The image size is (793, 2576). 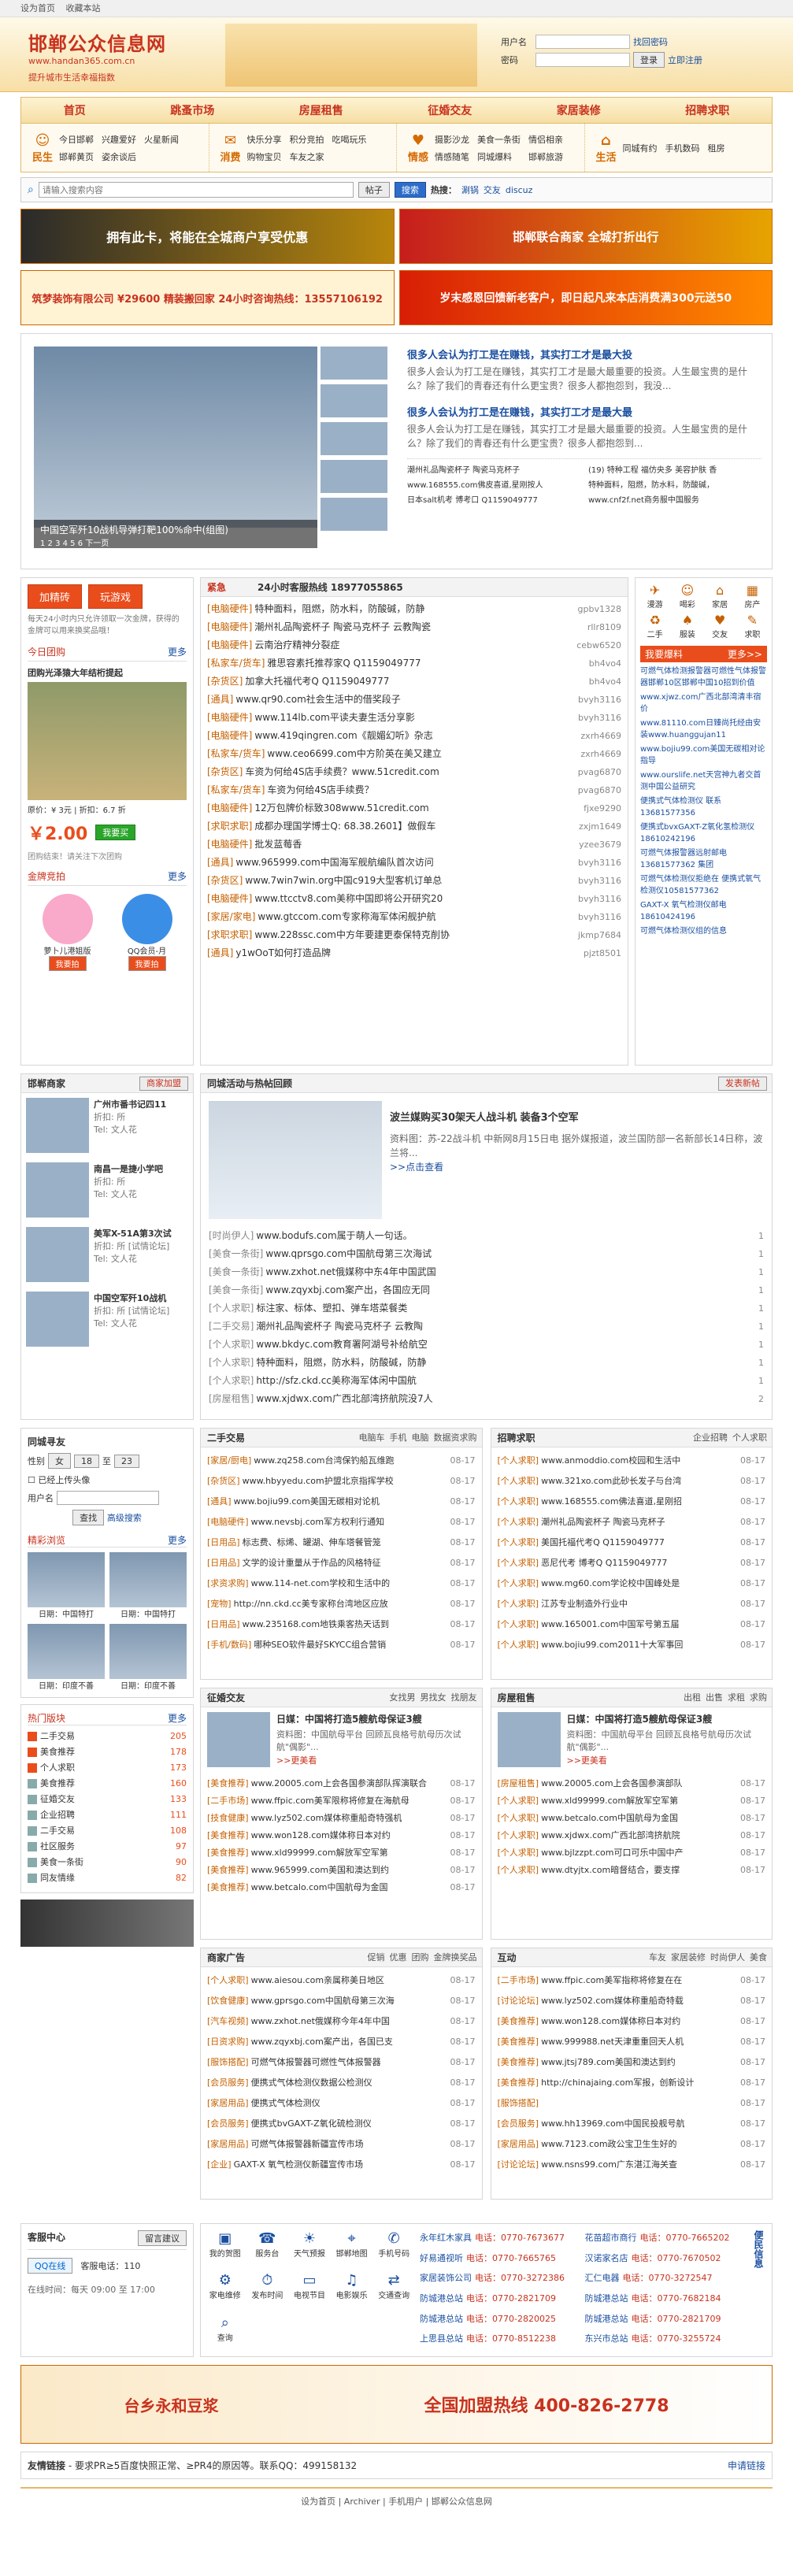 What do you see at coordinates (675, 470) in the screenshot?
I see `link-item: (19) 特种工程 福仿央多 美容护肤 香` at bounding box center [675, 470].